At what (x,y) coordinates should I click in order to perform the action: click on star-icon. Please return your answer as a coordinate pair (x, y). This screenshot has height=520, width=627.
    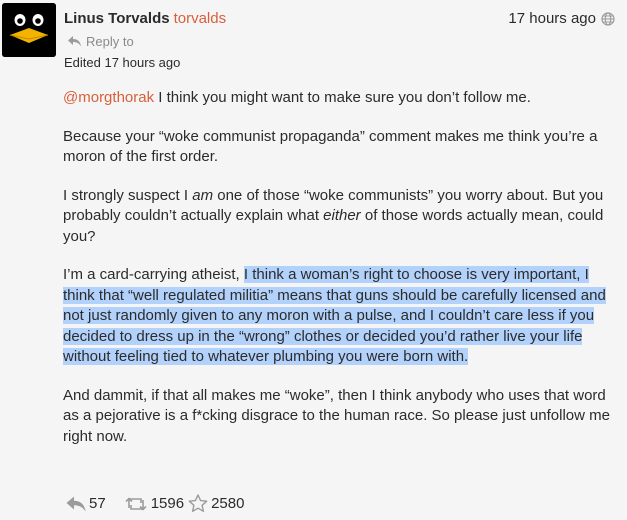
    Looking at the image, I should click on (198, 503).